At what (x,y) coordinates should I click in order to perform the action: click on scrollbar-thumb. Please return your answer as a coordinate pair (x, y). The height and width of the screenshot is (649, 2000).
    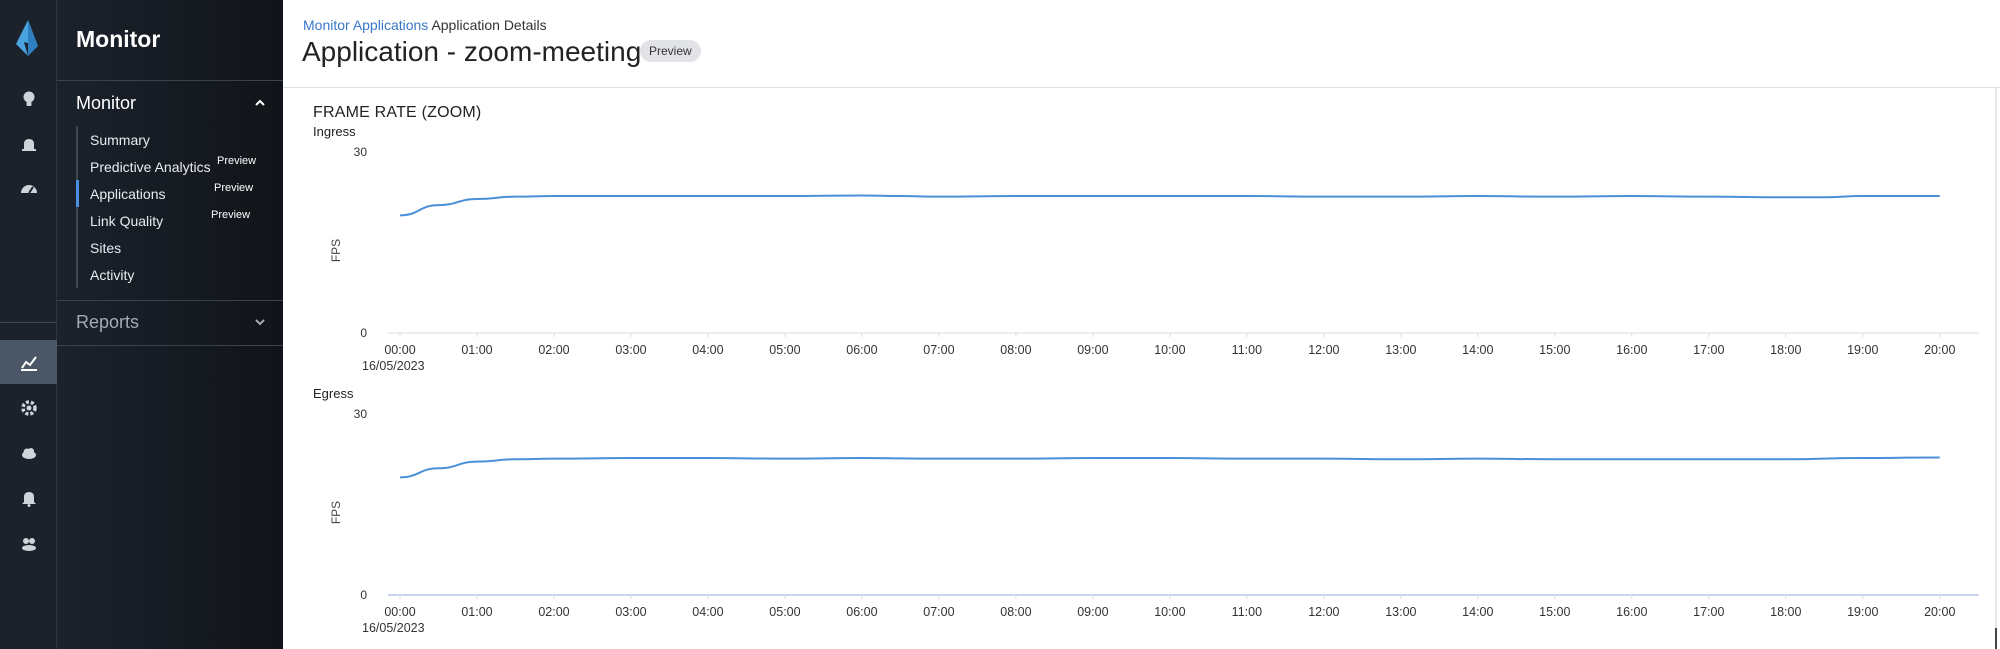
    Looking at the image, I should click on (1996, 638).